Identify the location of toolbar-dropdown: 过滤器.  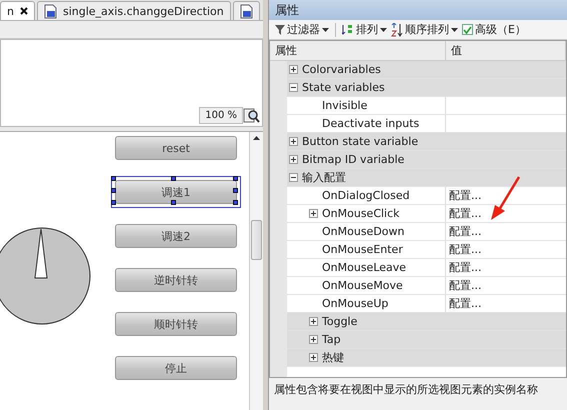
(302, 29).